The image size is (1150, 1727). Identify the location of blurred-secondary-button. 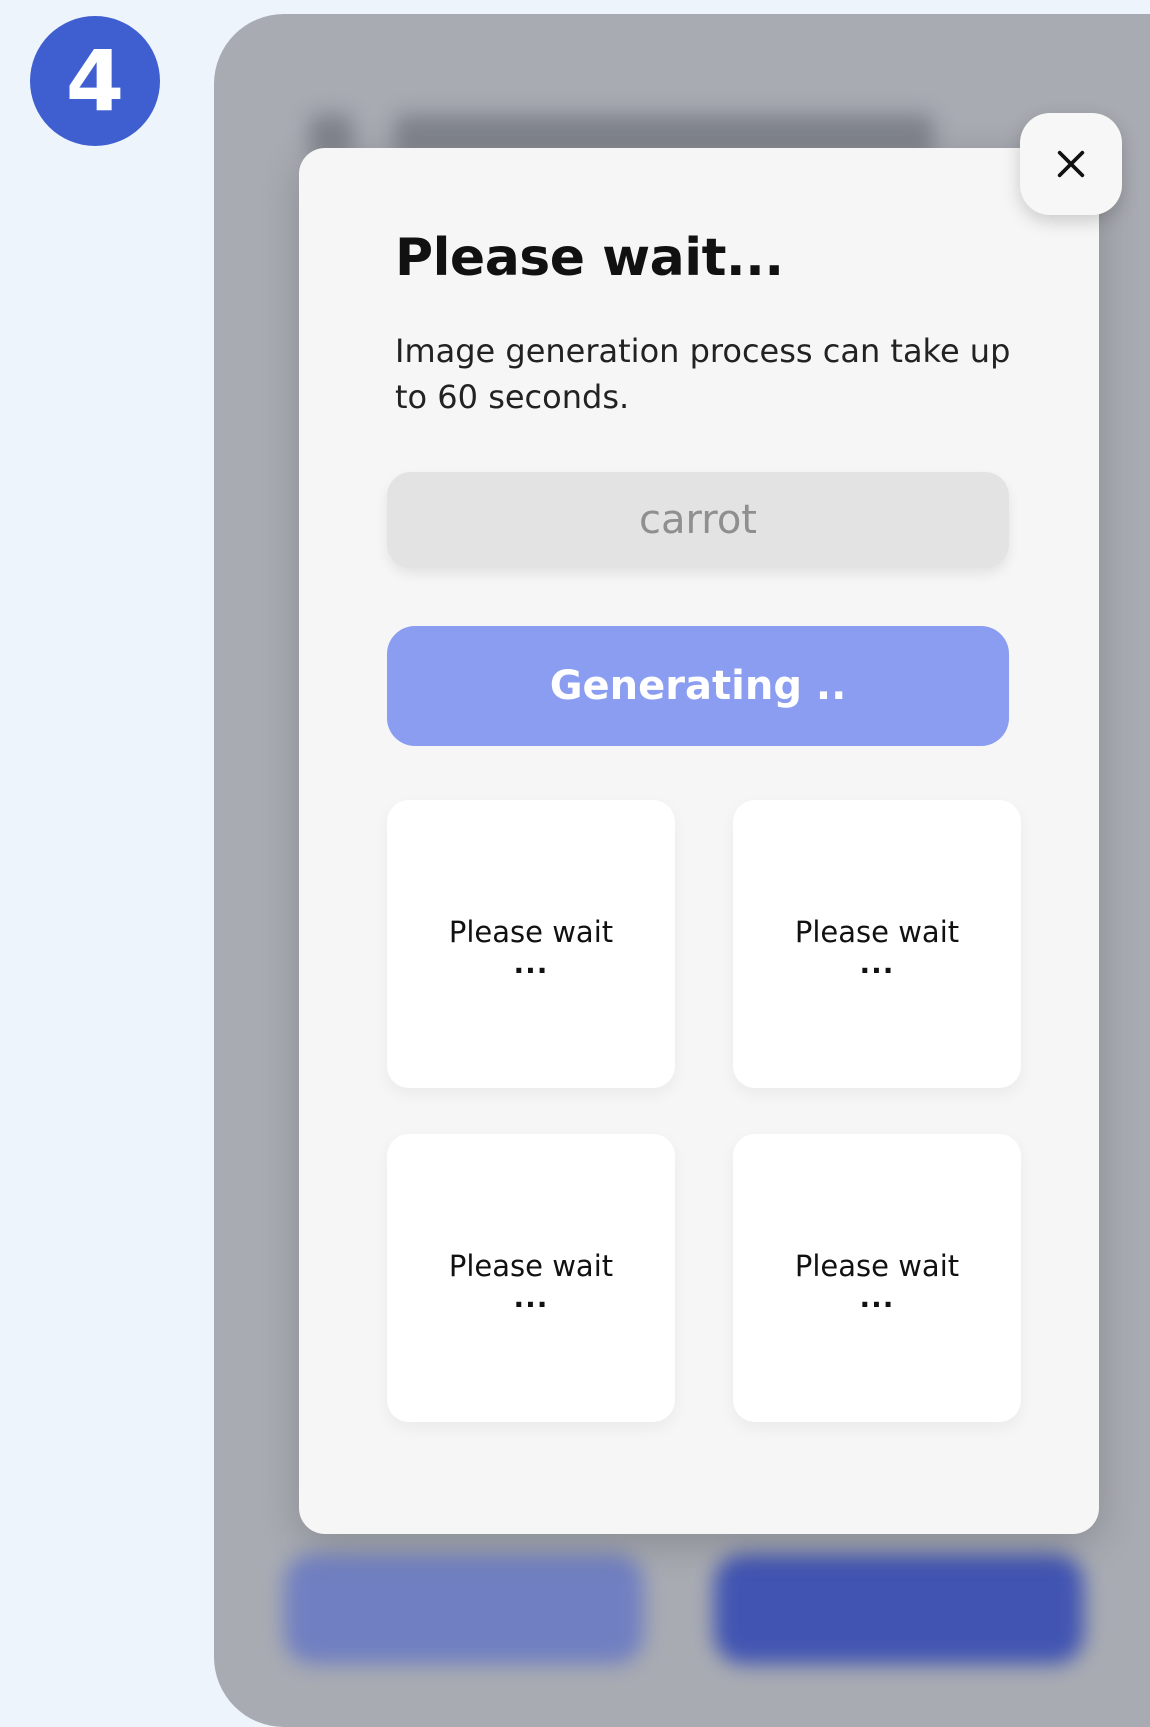
(464, 1609).